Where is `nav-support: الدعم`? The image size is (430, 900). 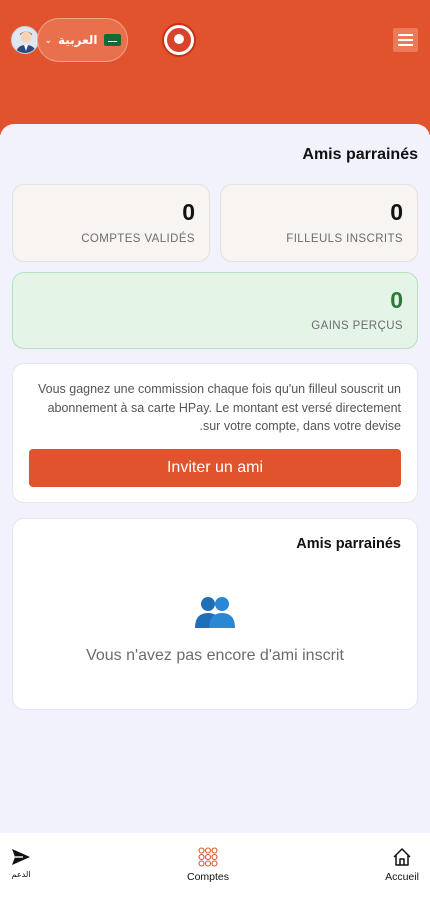
nav-support: الدعم is located at coordinates (21, 863).